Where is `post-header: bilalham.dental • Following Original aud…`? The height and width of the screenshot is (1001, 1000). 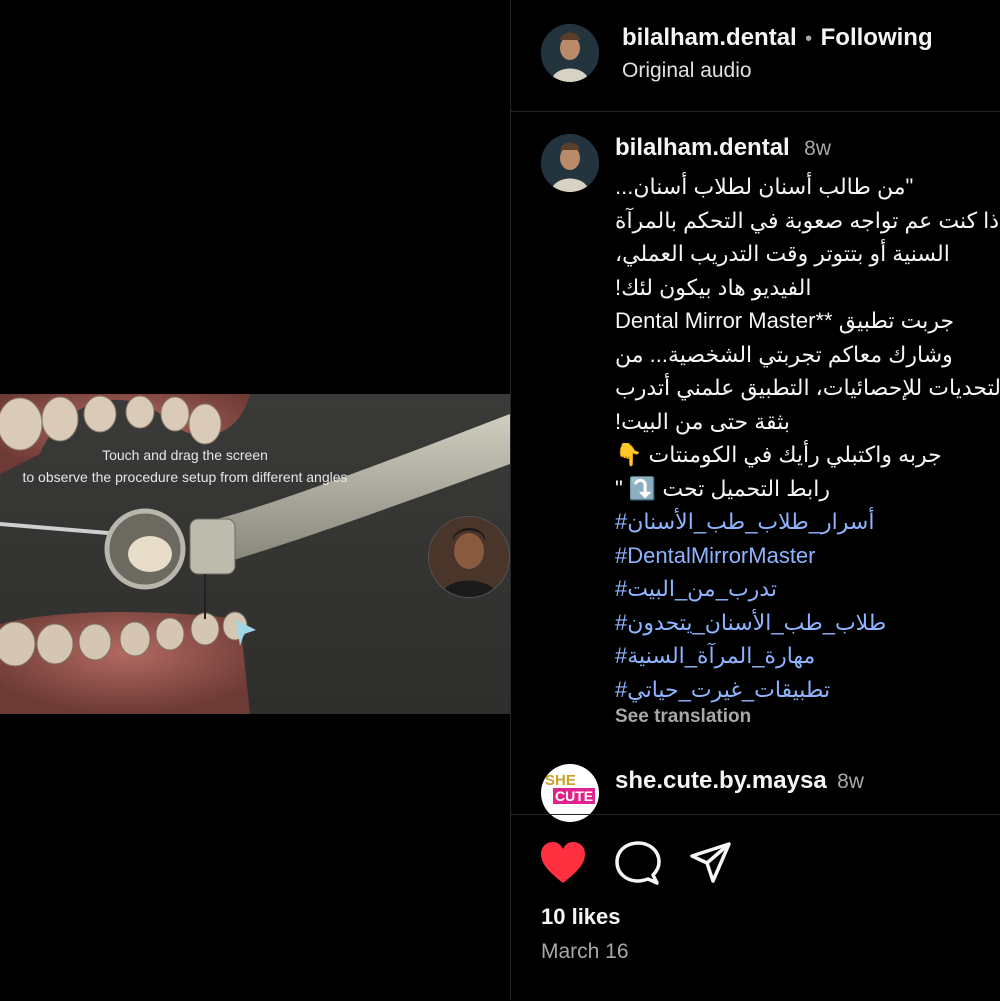 post-header: bilalham.dental • Following Original aud… is located at coordinates (755, 56).